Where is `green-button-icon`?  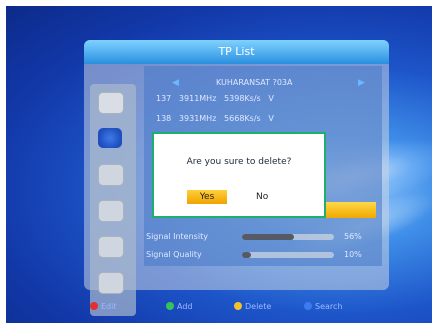
green-button-icon is located at coordinates (170, 306).